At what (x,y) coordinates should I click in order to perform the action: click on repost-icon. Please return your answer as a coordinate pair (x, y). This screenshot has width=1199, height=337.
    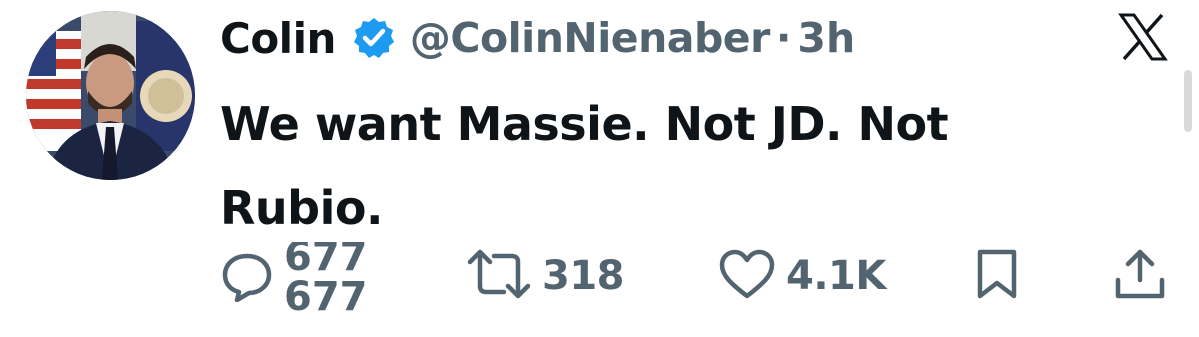
    Looking at the image, I should click on (499, 276).